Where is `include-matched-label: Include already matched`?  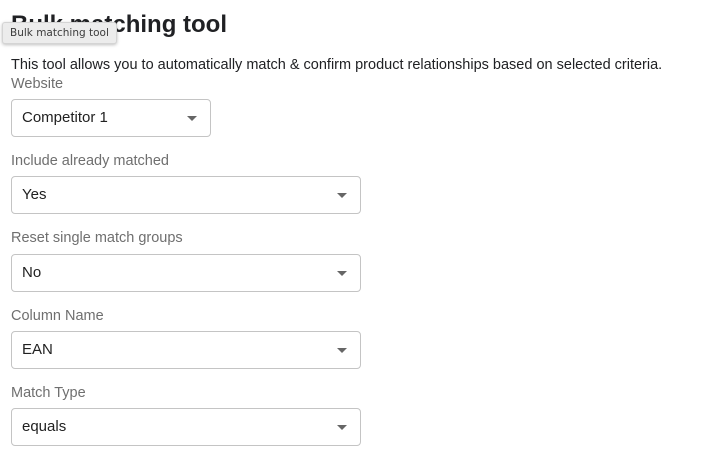
include-matched-label: Include already matched is located at coordinates (90, 161).